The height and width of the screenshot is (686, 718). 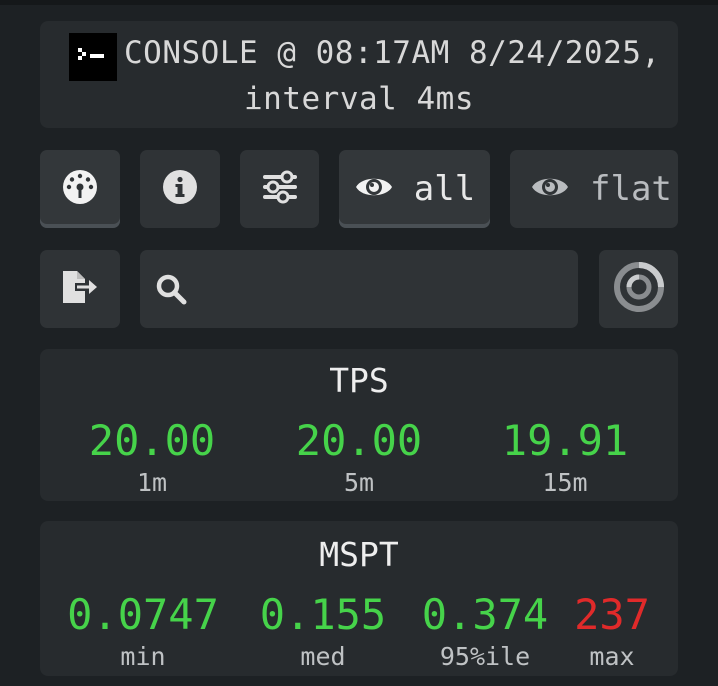 I want to click on mspt-title: MSPT, so click(x=359, y=554).